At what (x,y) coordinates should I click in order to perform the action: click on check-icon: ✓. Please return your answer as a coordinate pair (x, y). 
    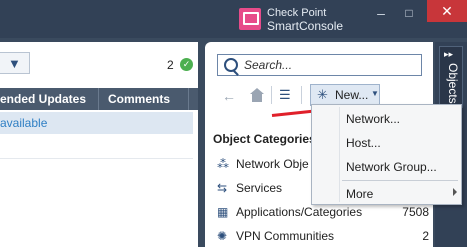
    Looking at the image, I should click on (186, 64).